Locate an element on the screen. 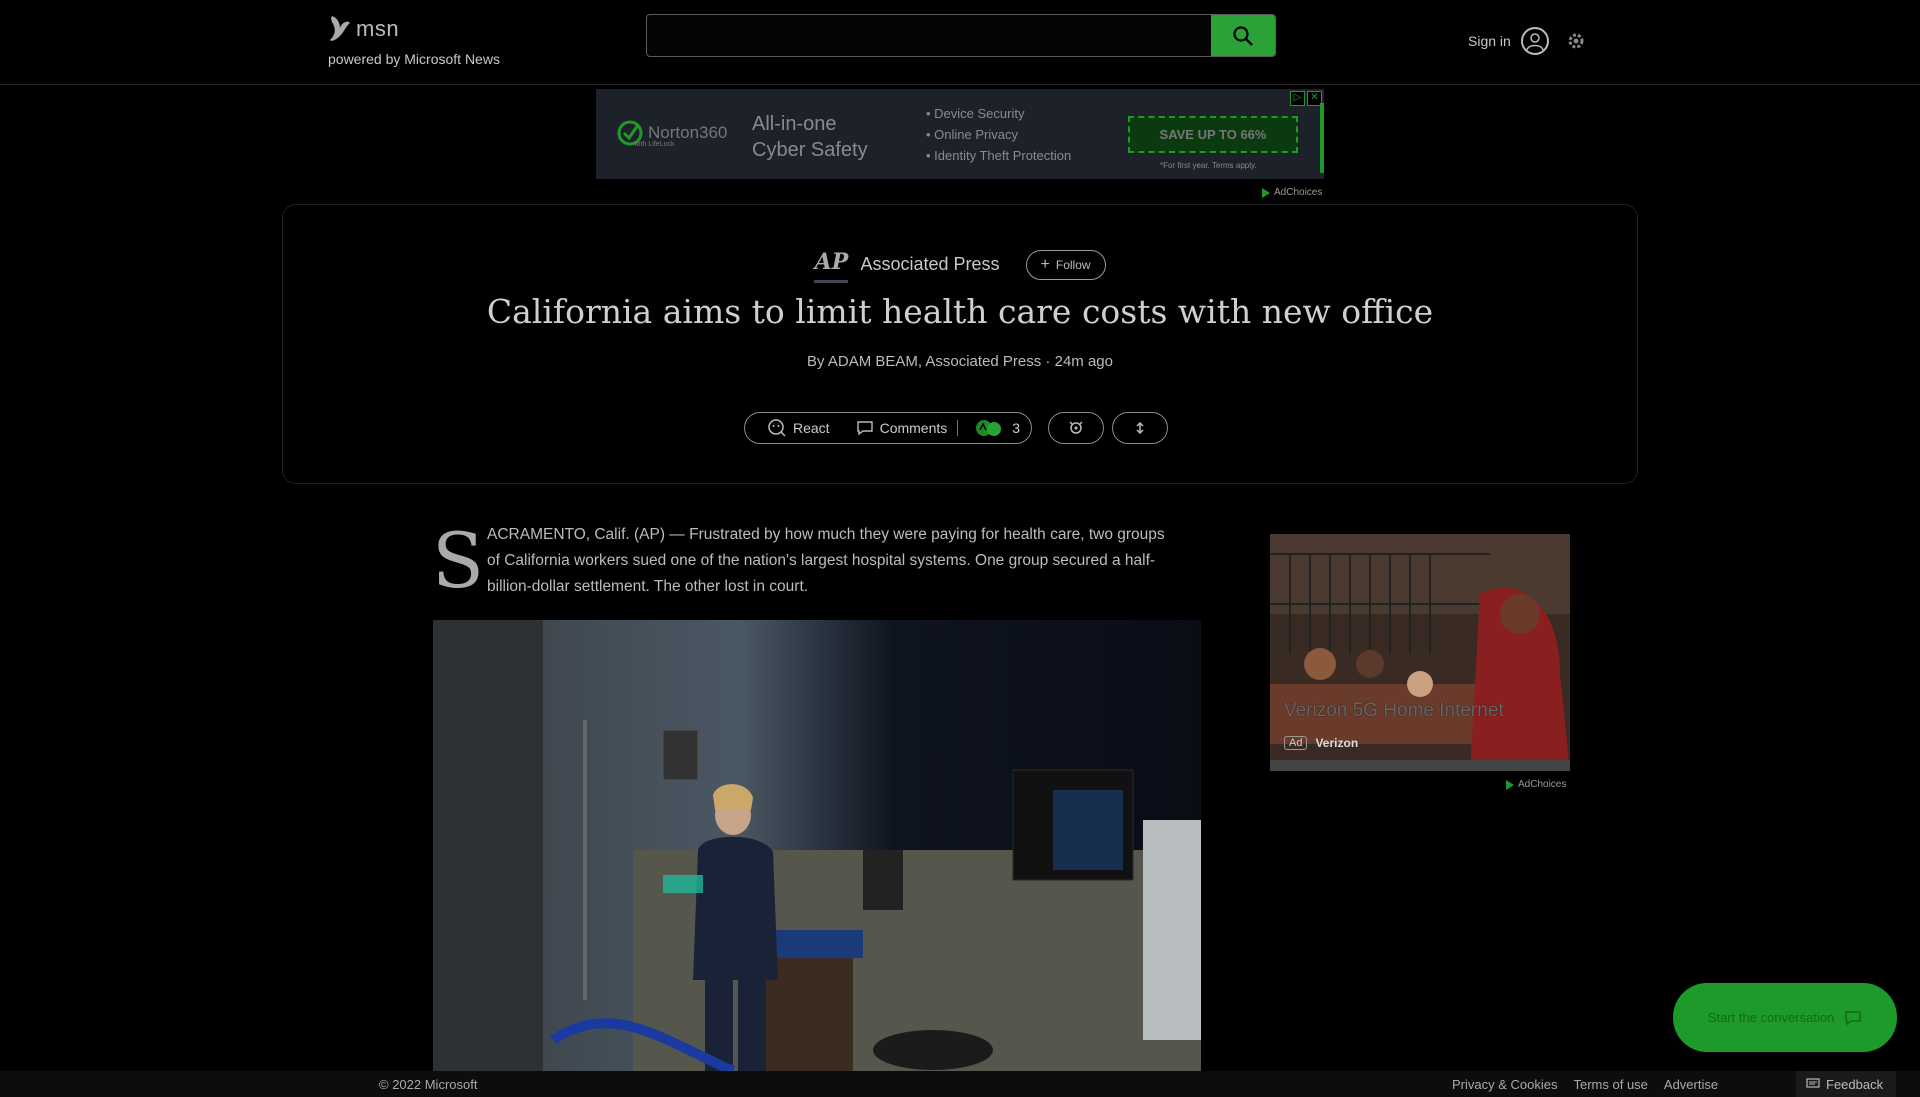  smiley-icon is located at coordinates (777, 428).